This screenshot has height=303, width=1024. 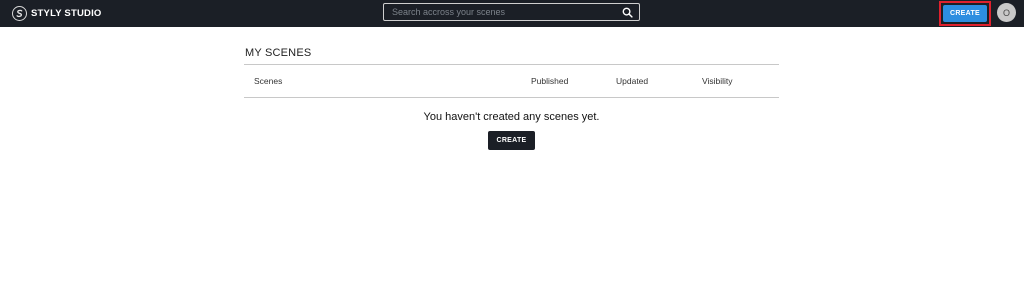 I want to click on user-avatar: O, so click(x=1006, y=12).